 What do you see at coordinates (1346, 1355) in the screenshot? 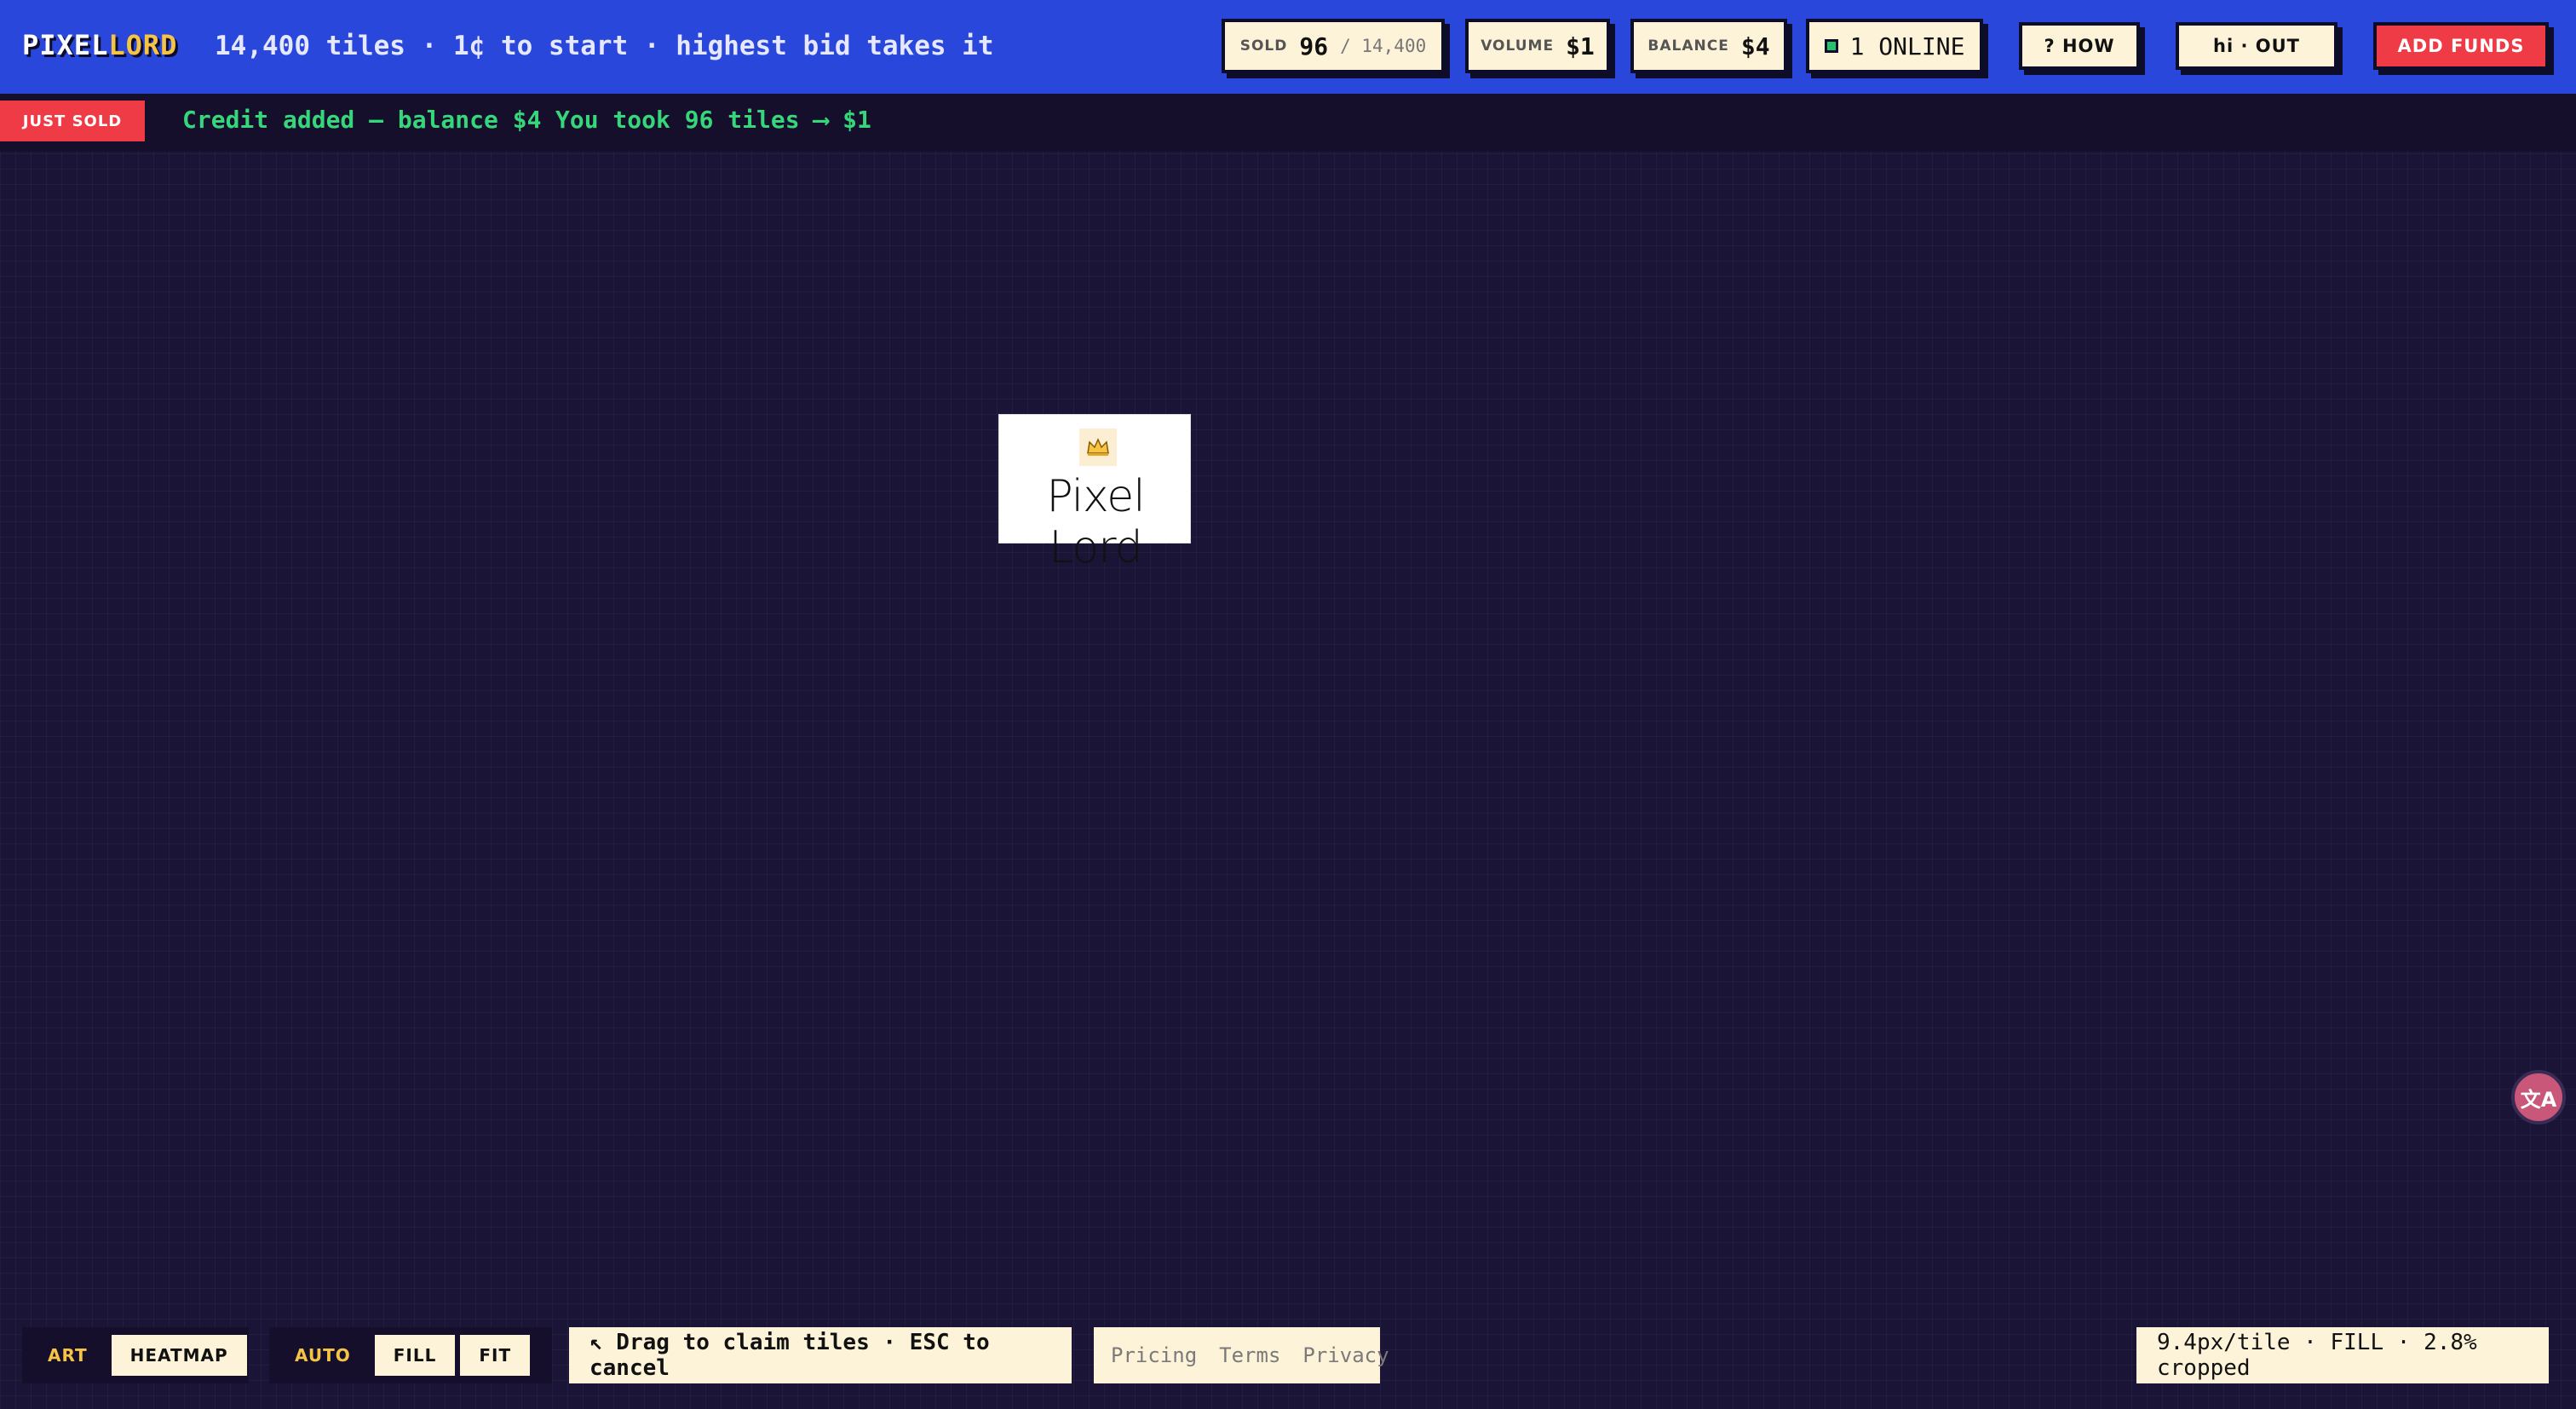
I see `privacy-link: Privacy` at bounding box center [1346, 1355].